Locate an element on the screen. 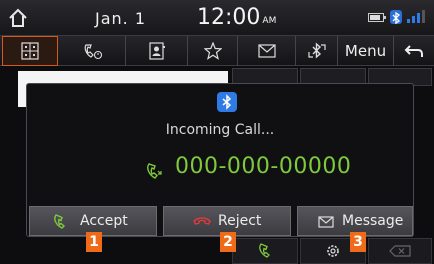  accept-label: Accept is located at coordinates (104, 221).